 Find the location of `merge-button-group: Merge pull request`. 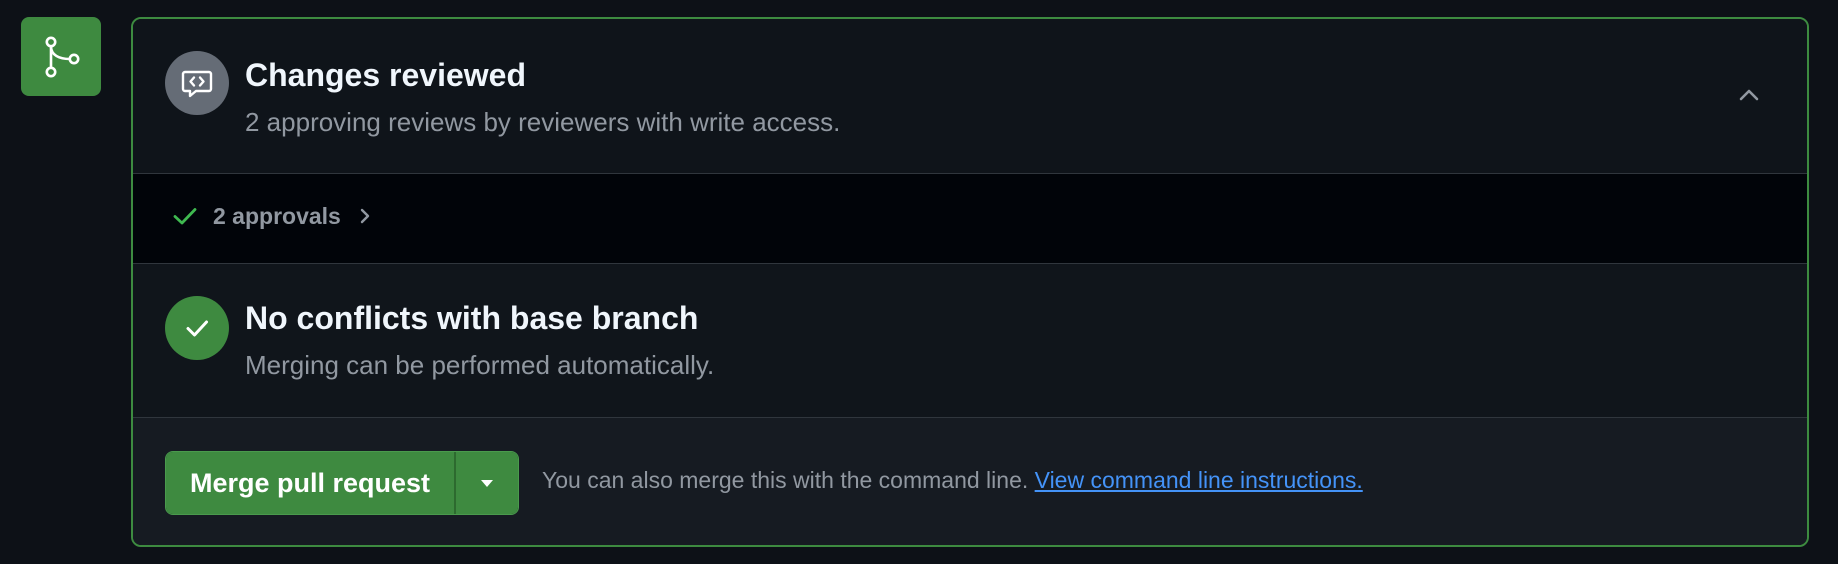

merge-button-group: Merge pull request is located at coordinates (342, 483).